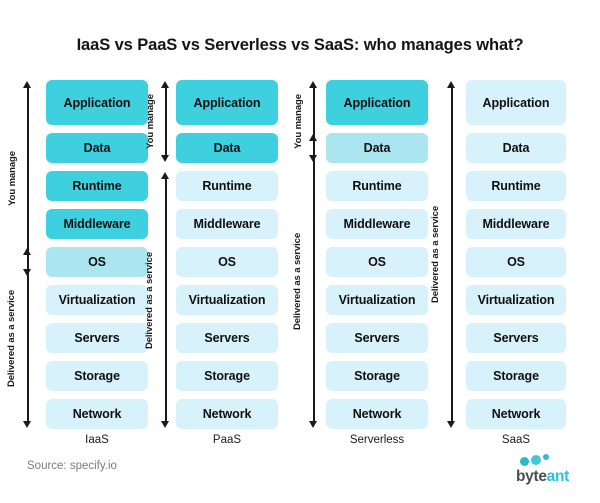 Image resolution: width=600 pixels, height=503 pixels. What do you see at coordinates (516, 300) in the screenshot?
I see `layer-saas-virtualization: Virtualization` at bounding box center [516, 300].